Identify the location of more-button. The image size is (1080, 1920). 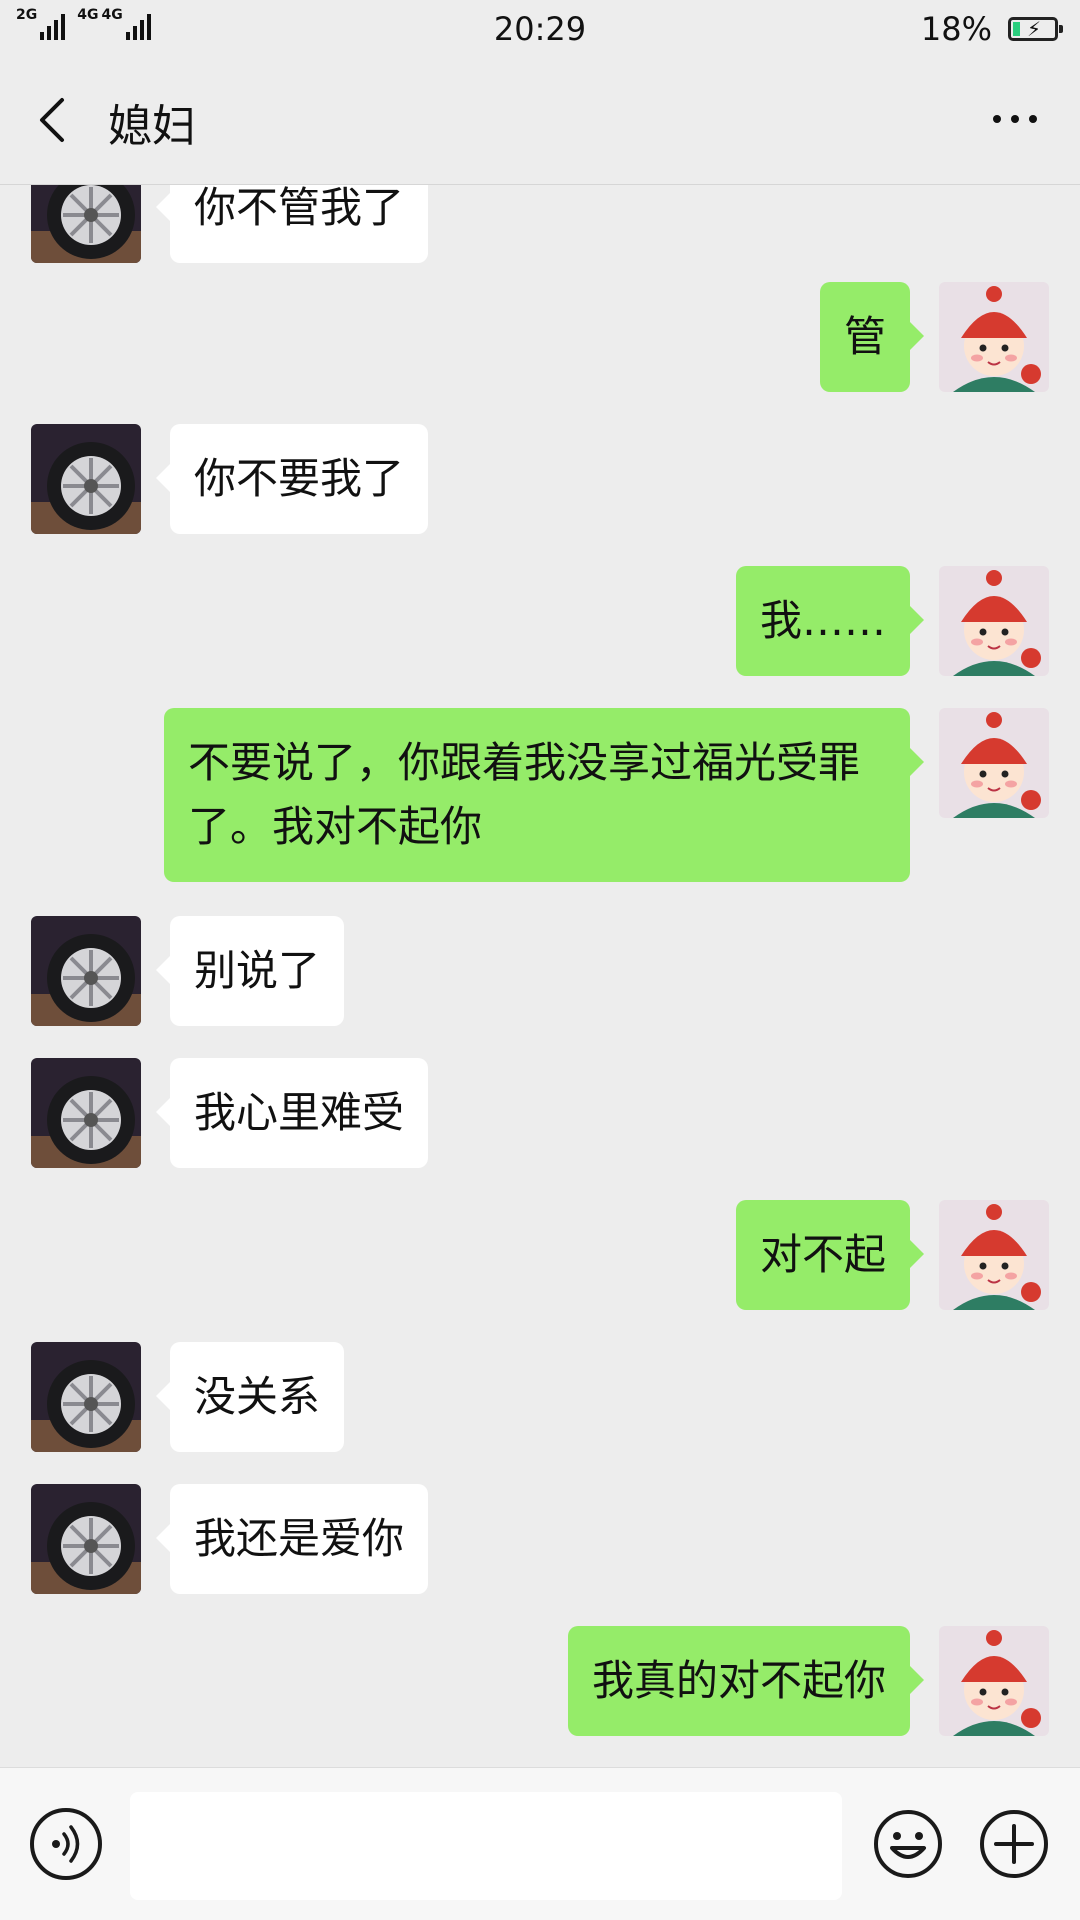
(1015, 119).